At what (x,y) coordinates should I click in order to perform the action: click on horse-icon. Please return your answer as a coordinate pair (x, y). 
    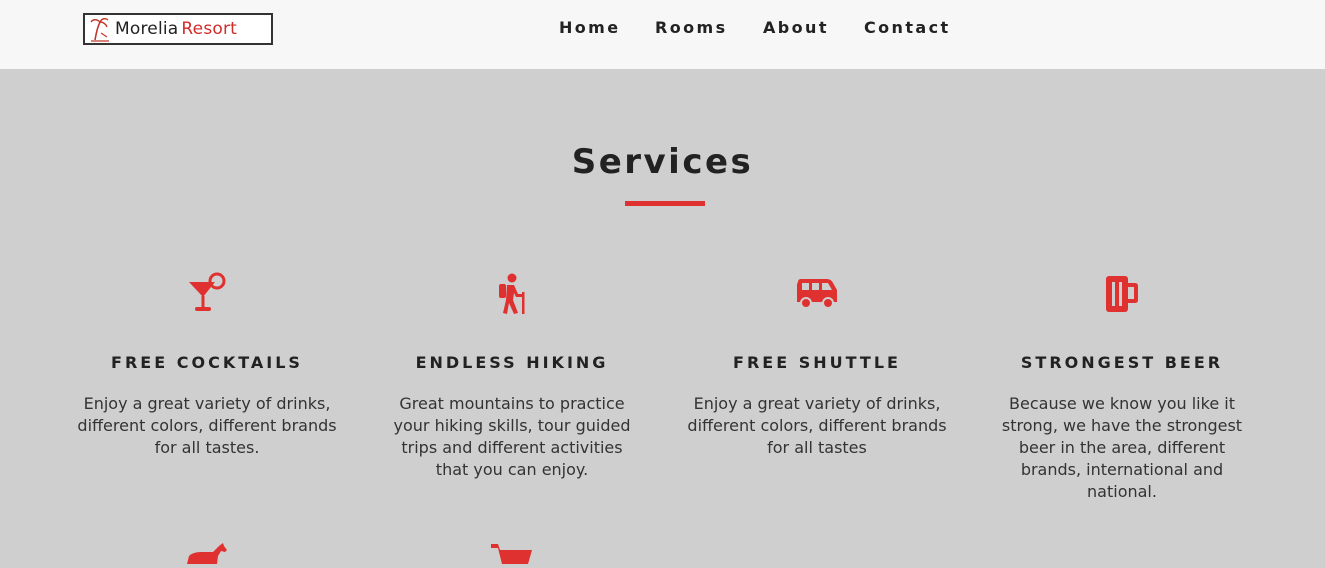
    Looking at the image, I should click on (207, 555).